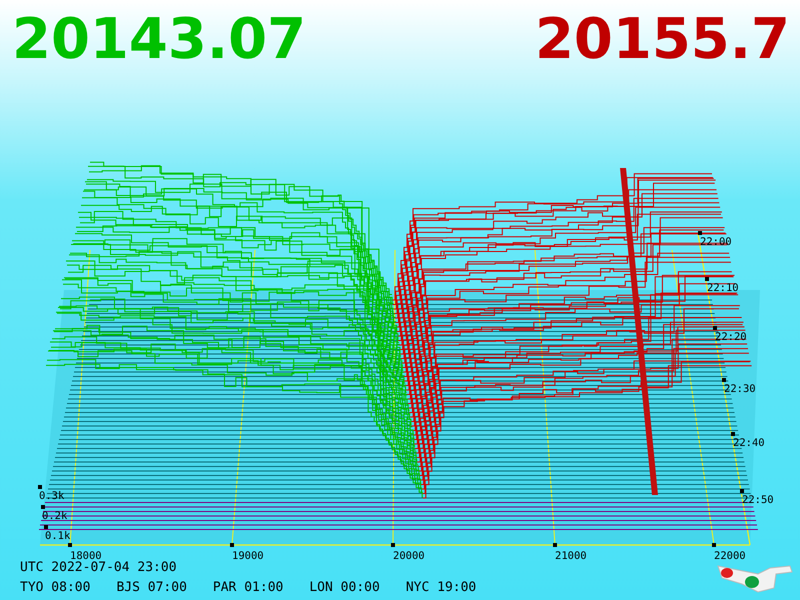  Describe the element at coordinates (409, 556) in the screenshot. I see `price-axis-label: 20000` at that location.